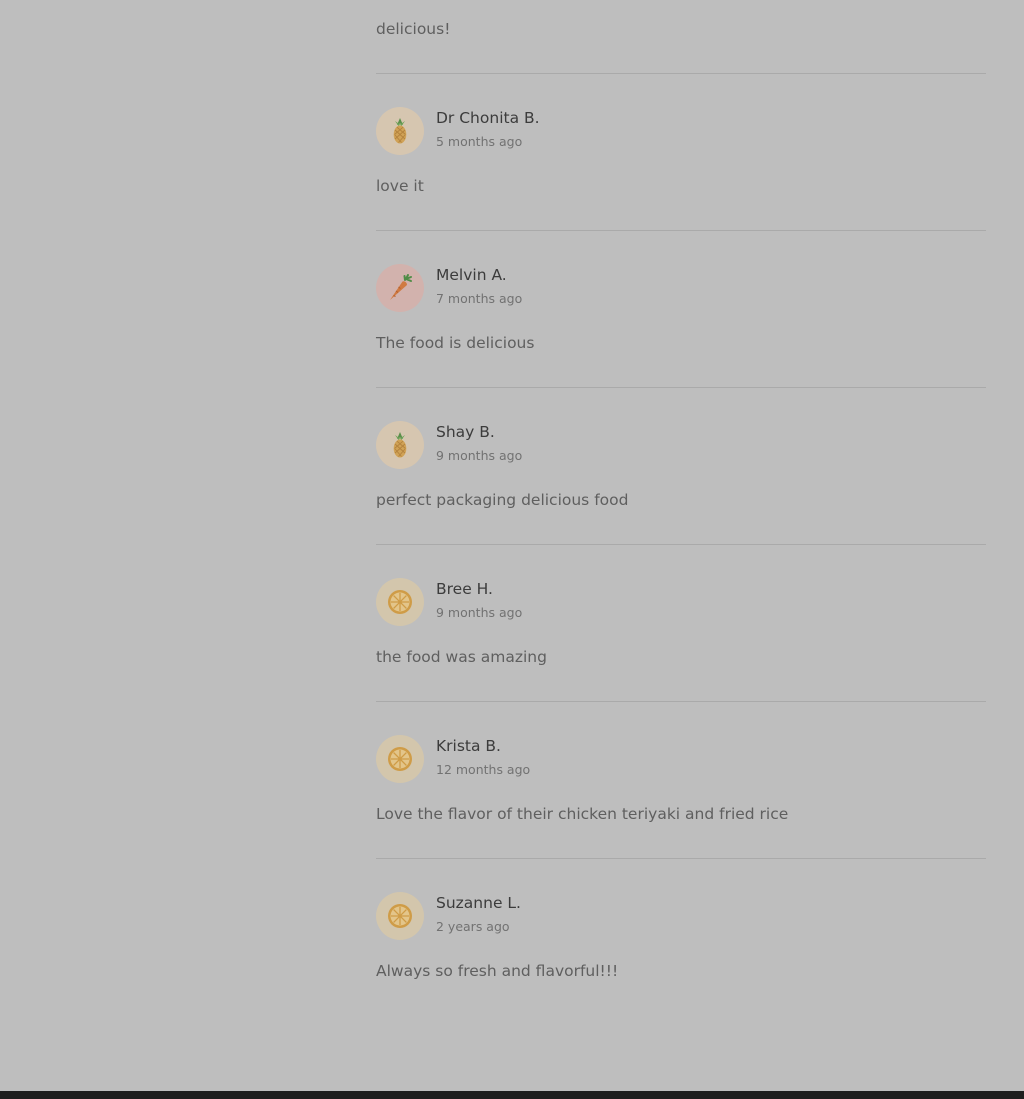  What do you see at coordinates (502, 500) in the screenshot?
I see `review-text: perfect packaging delicious food` at bounding box center [502, 500].